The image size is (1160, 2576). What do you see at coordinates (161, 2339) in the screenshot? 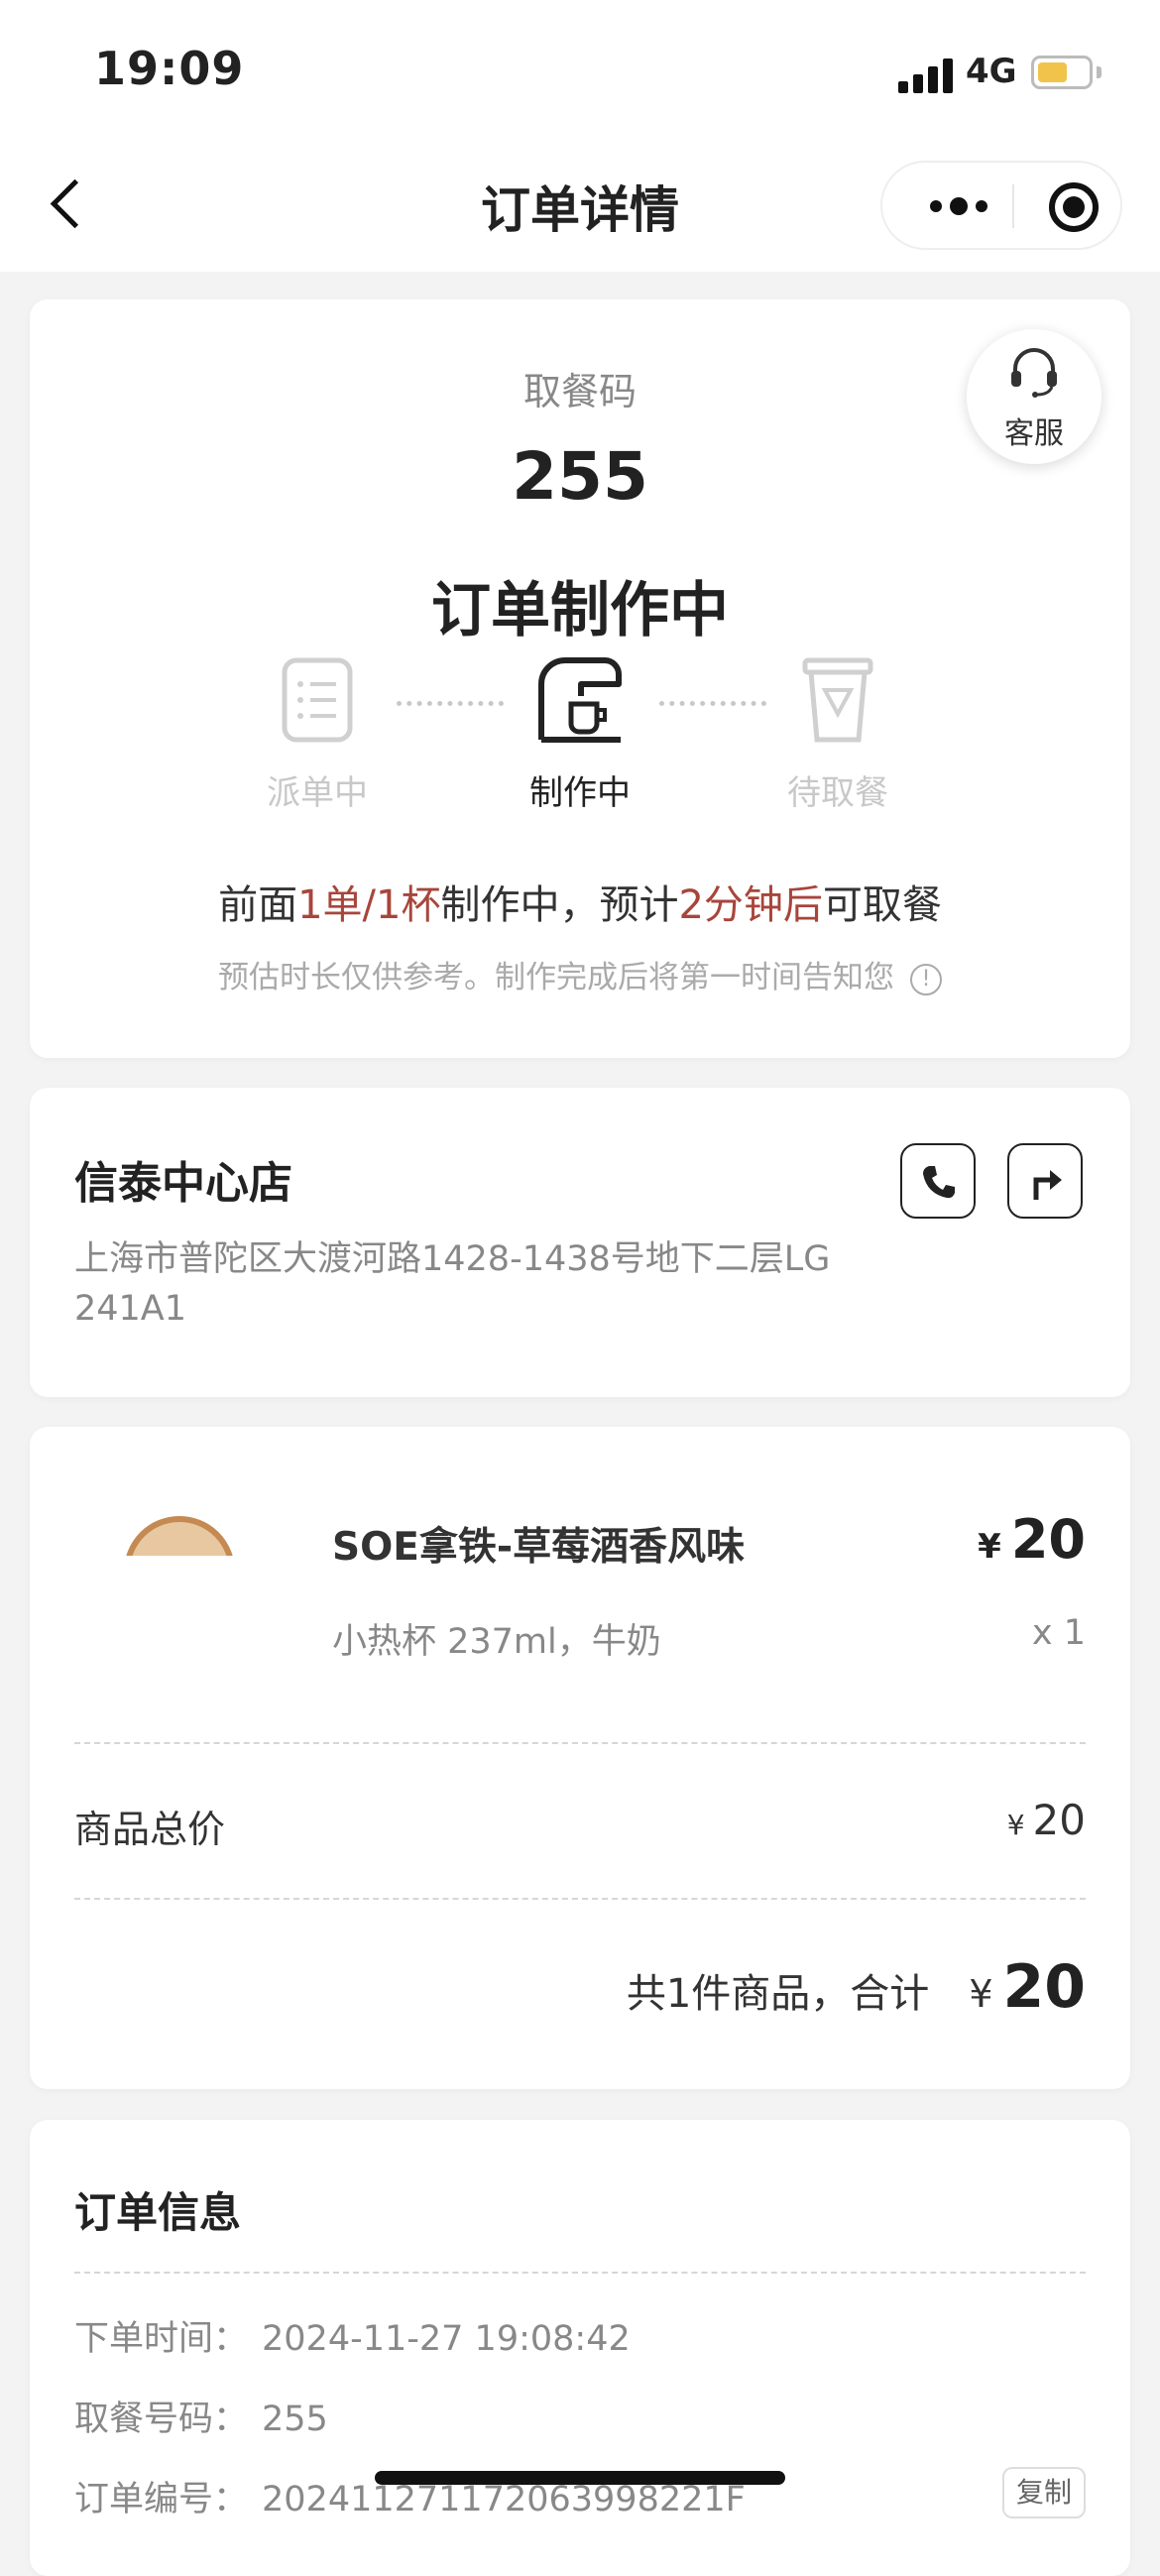
I see `info-label: 下单时间：` at bounding box center [161, 2339].